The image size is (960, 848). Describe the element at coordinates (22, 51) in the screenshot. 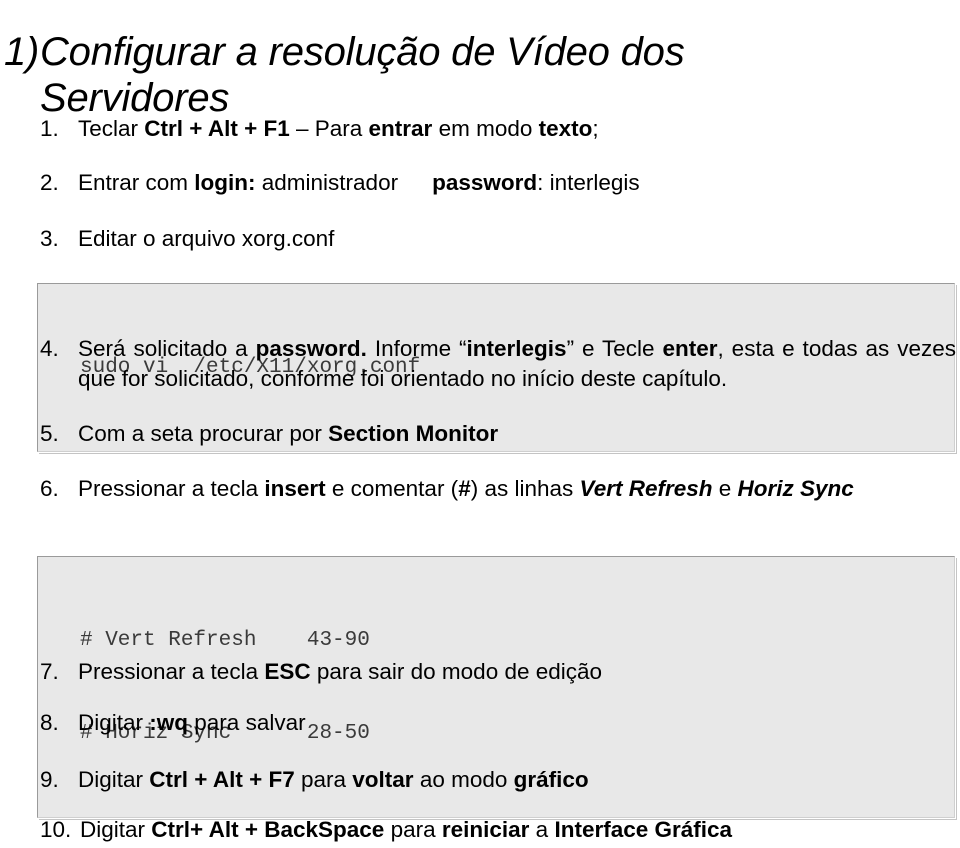

I see `page-title-number: 1)` at that location.